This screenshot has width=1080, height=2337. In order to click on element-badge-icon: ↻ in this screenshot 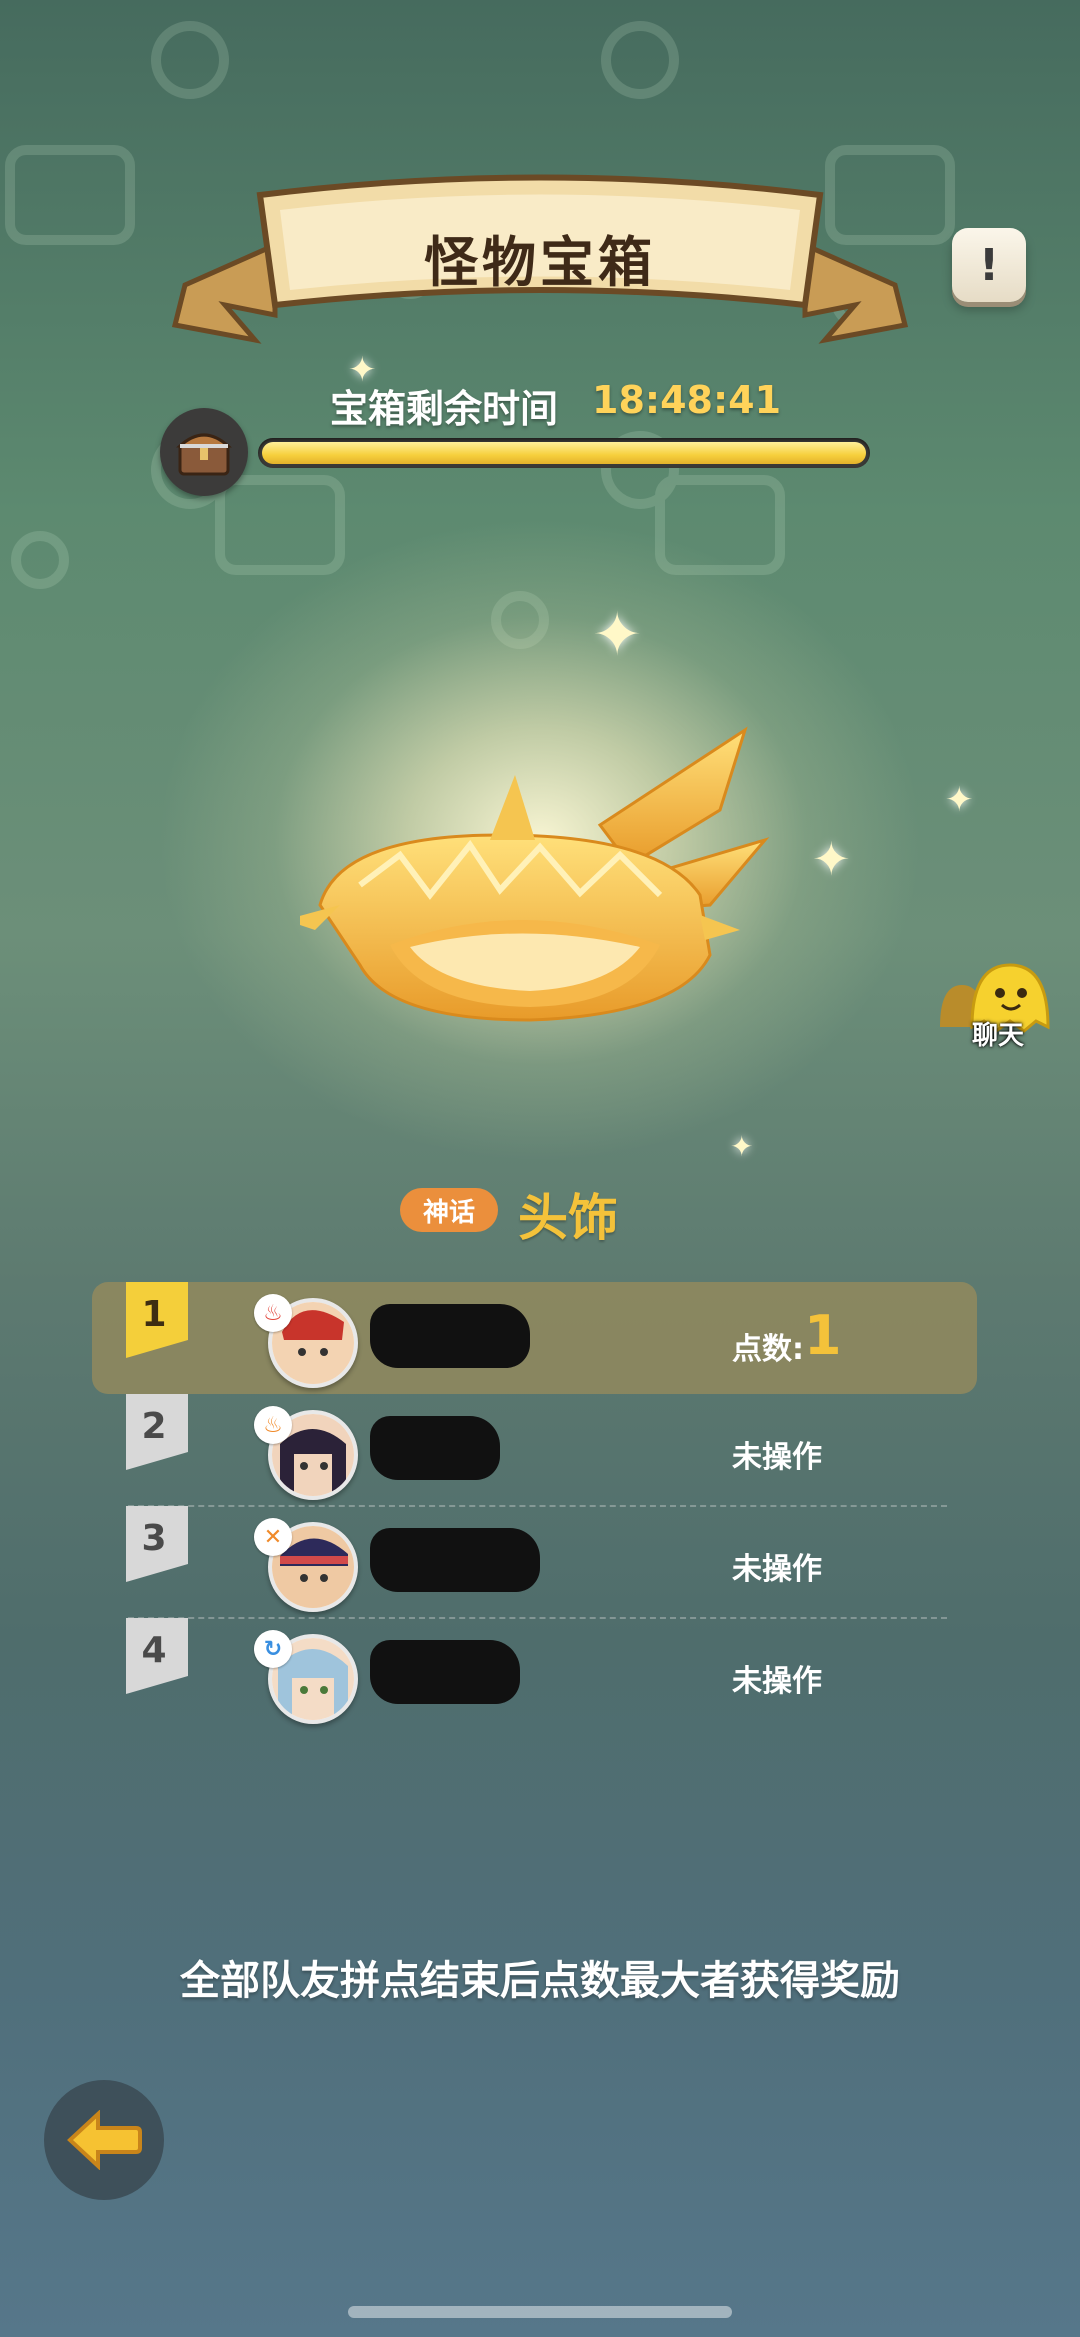, I will do `click(273, 1649)`.